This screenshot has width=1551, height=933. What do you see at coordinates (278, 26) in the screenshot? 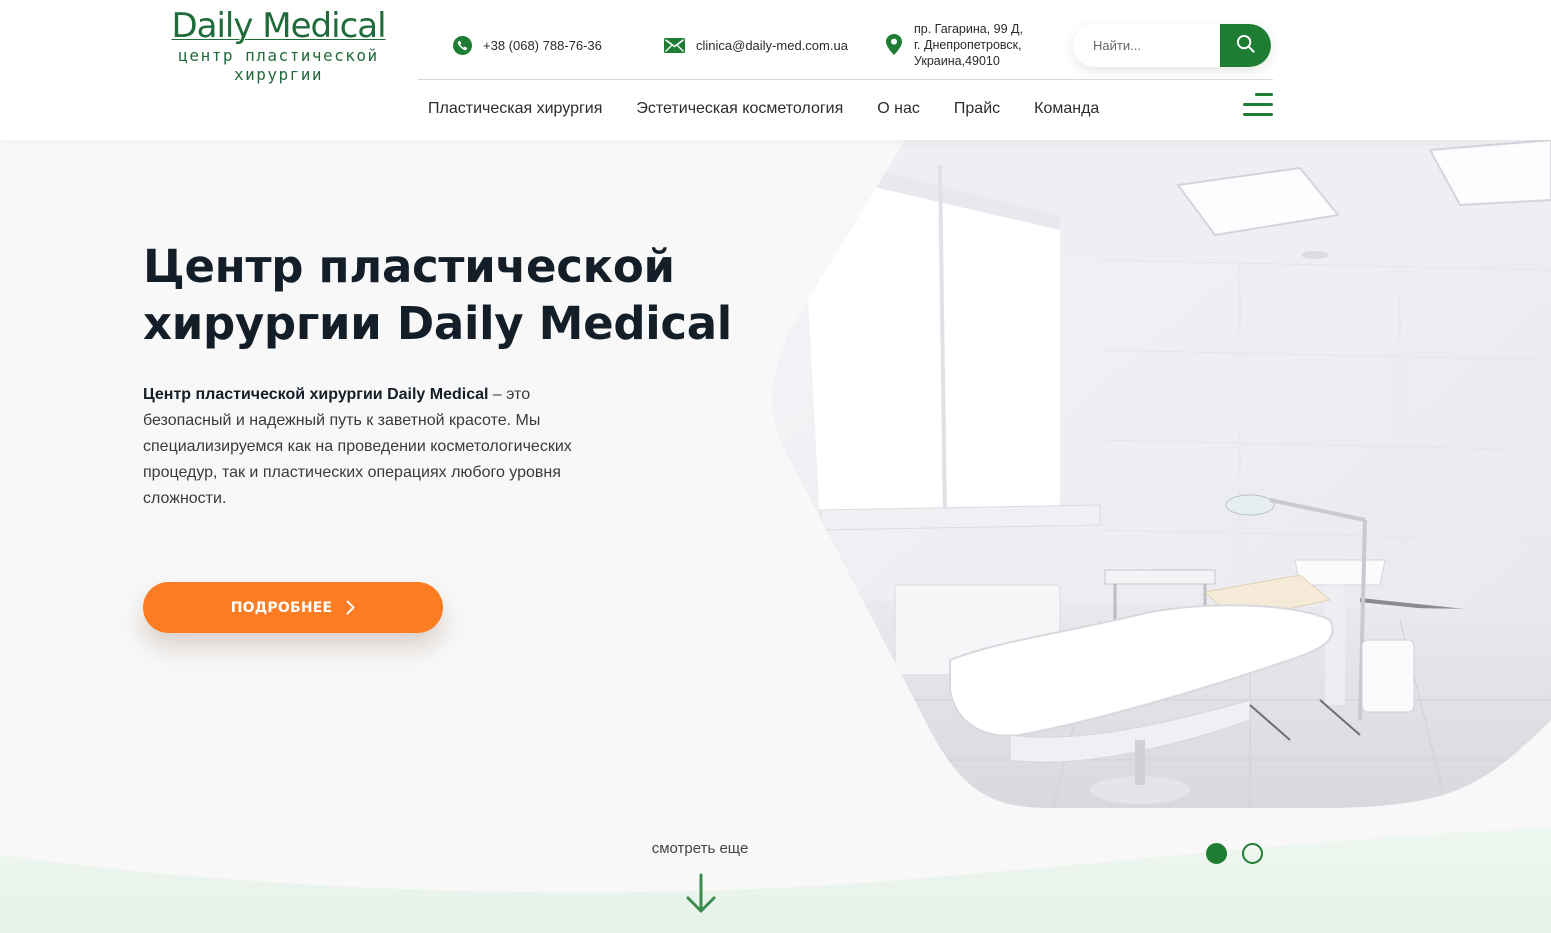
I see `logo-title: Daily Medical` at bounding box center [278, 26].